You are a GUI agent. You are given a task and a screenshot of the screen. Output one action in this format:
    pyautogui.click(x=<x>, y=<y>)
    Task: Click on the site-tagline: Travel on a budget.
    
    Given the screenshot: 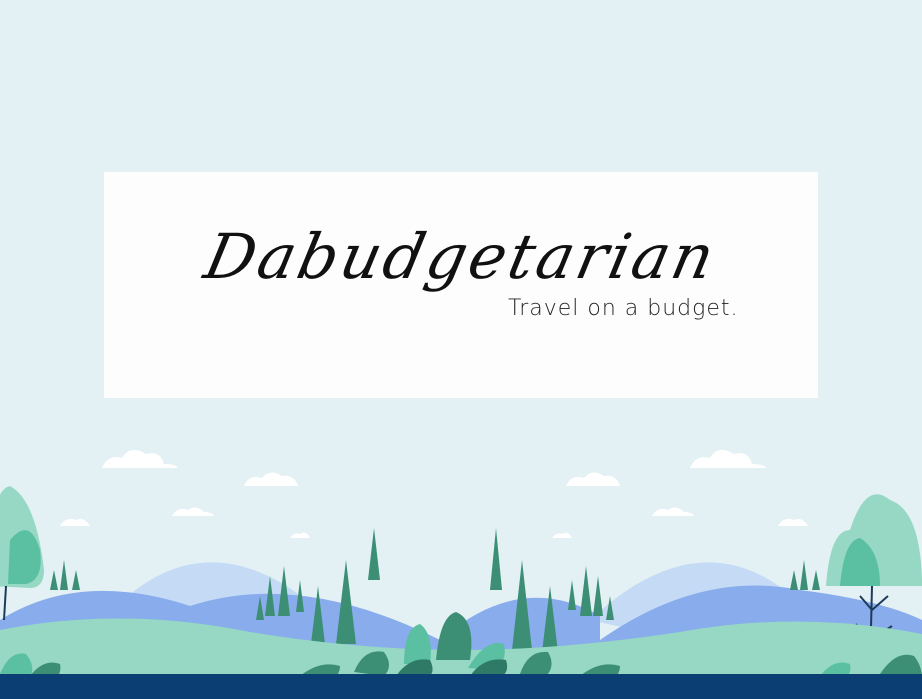 What is the action you would take?
    pyautogui.click(x=623, y=308)
    